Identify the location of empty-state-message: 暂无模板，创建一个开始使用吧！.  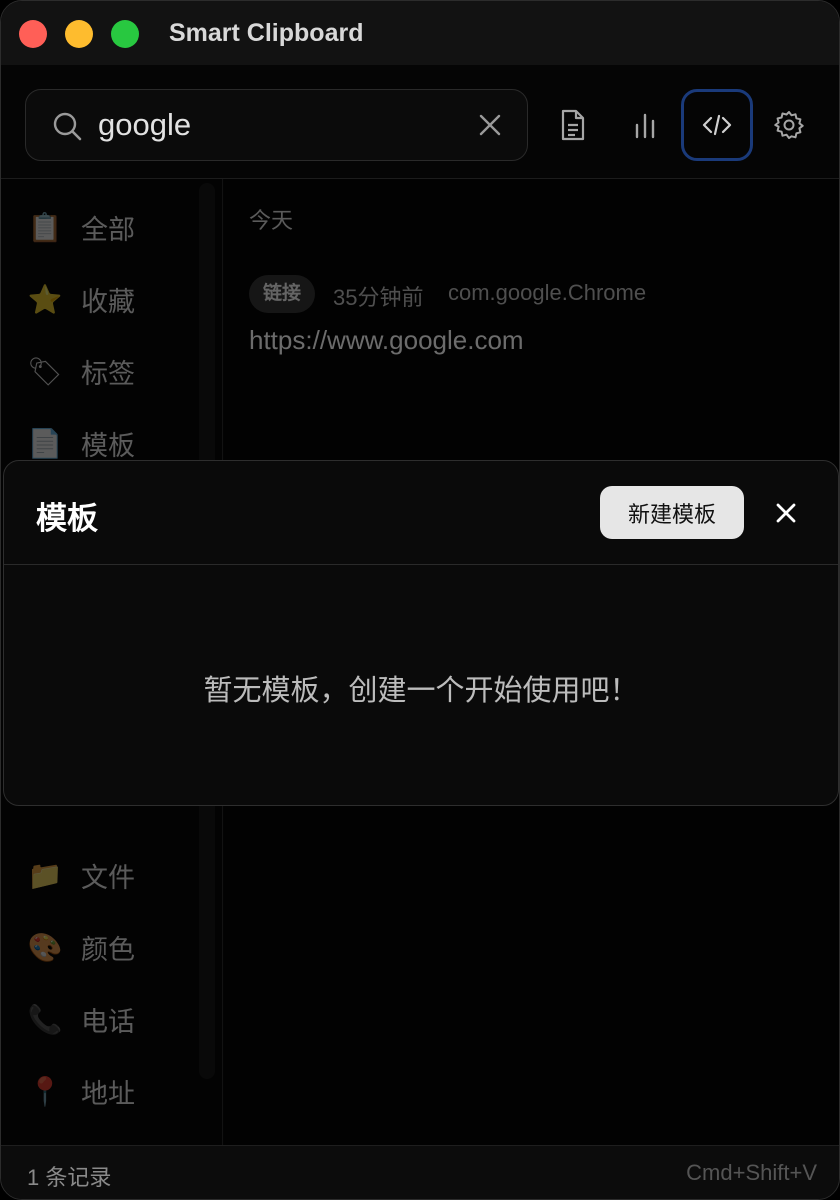
(421, 691).